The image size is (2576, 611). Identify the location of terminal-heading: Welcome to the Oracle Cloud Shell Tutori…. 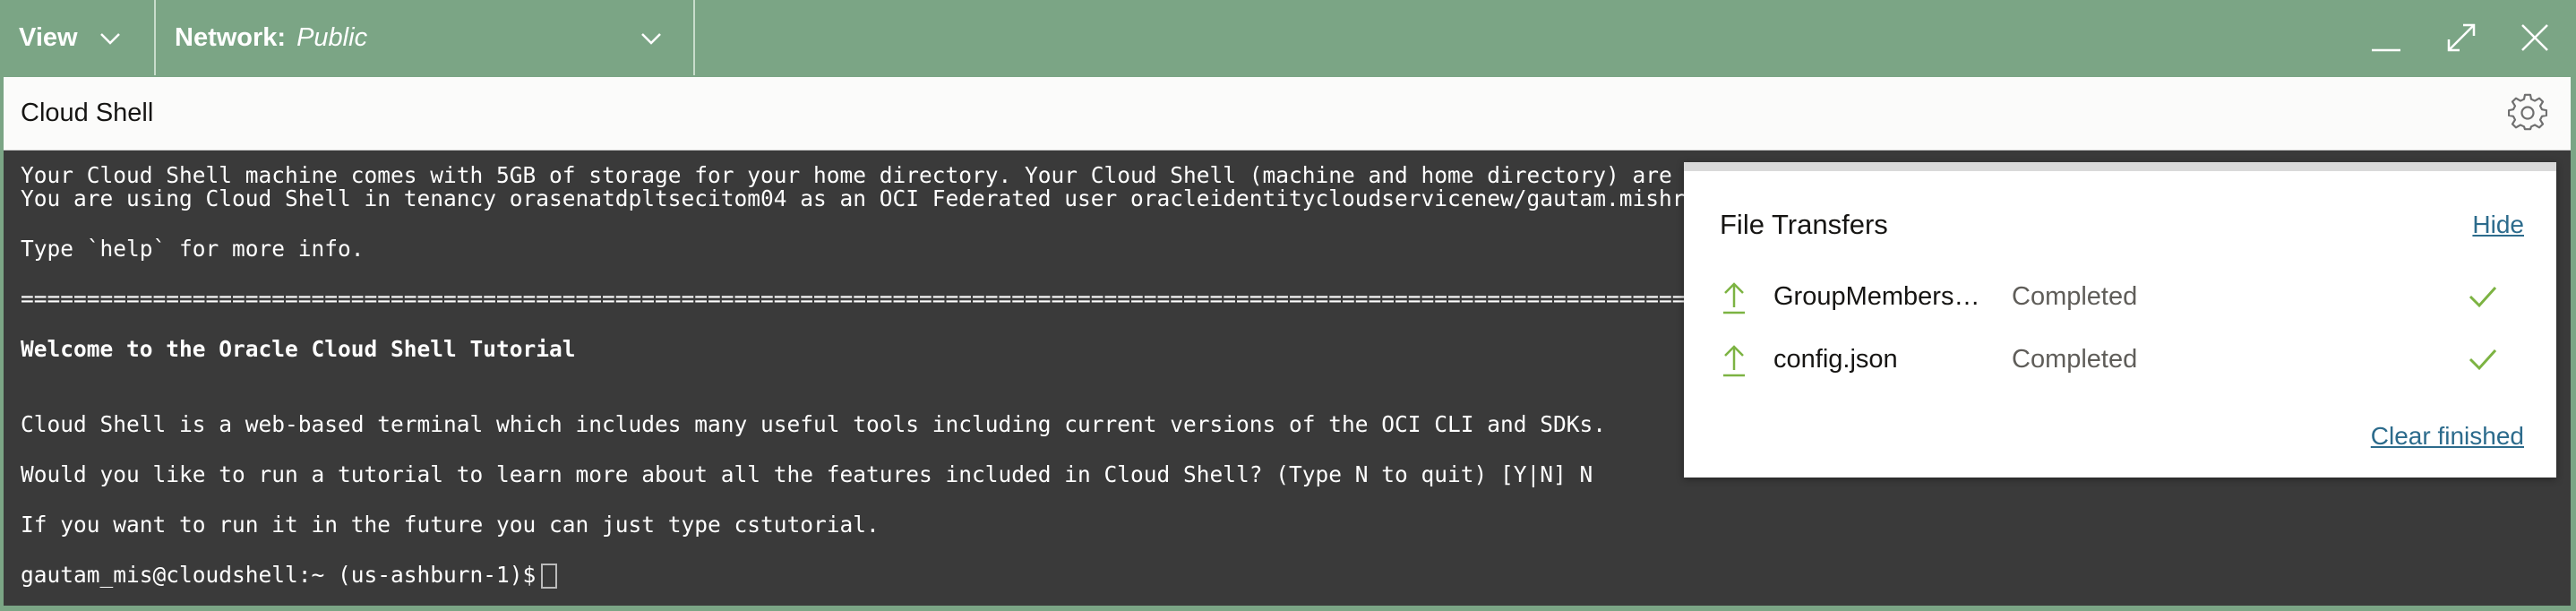
(298, 349).